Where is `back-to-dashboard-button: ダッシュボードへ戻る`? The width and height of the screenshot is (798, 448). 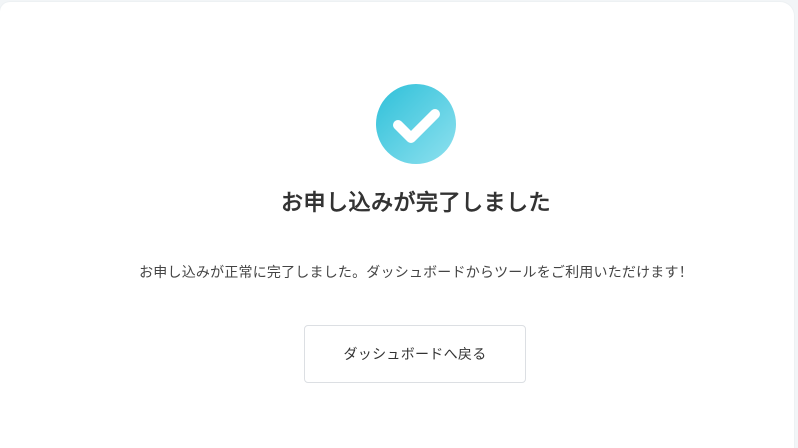
back-to-dashboard-button: ダッシュボードへ戻る is located at coordinates (415, 354).